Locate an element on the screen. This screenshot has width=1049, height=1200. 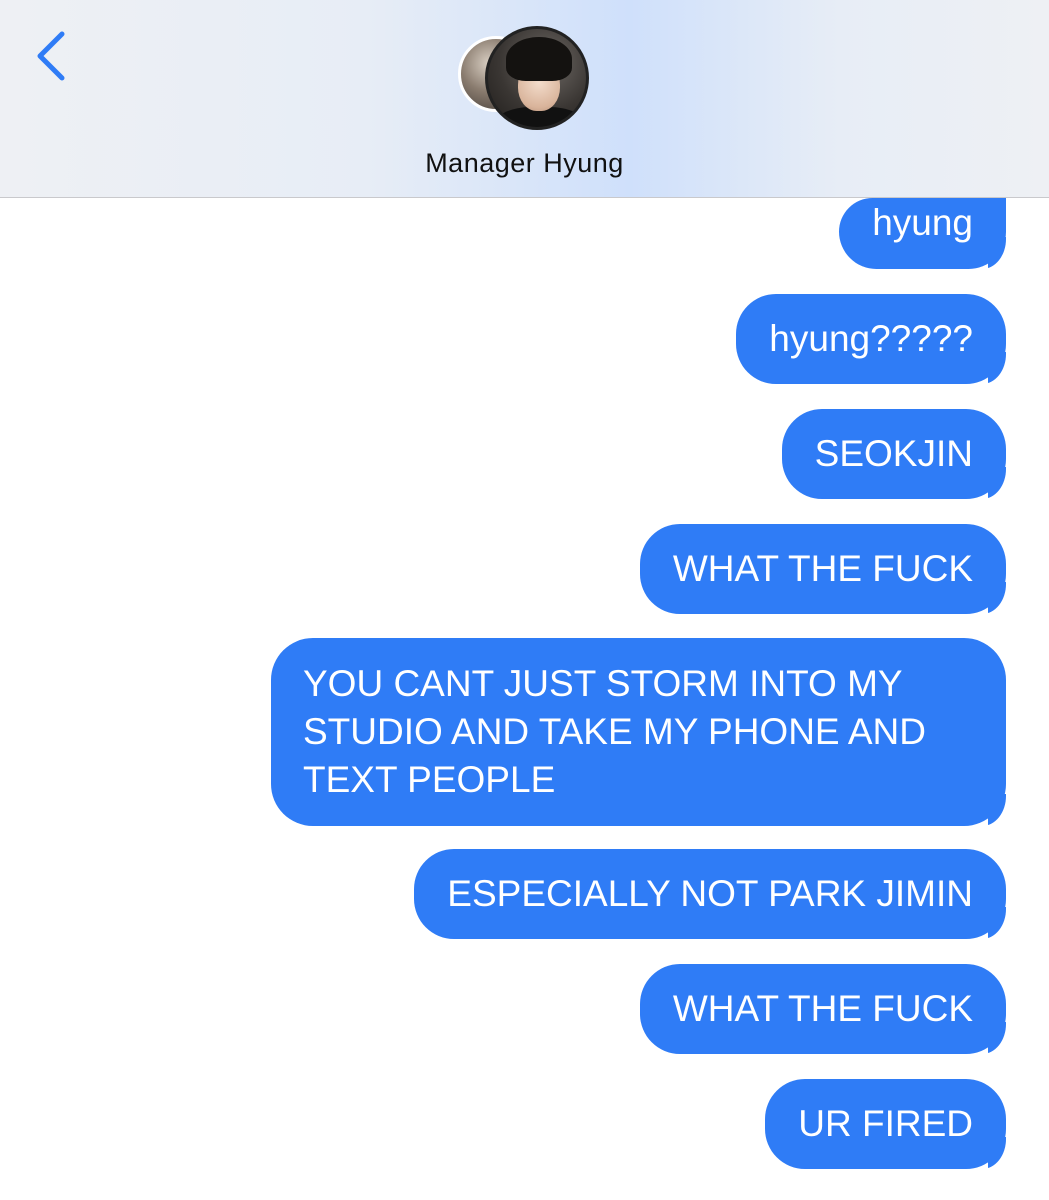
sent-message-bubble: hyung is located at coordinates (928, 233).